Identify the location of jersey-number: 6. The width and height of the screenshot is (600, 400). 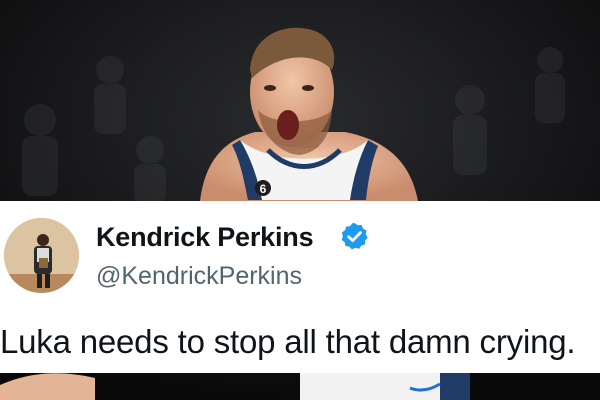
(263, 189).